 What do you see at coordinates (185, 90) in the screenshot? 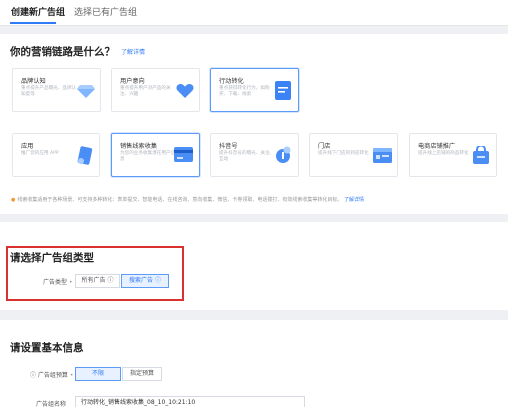
I see `heart-icon` at bounding box center [185, 90].